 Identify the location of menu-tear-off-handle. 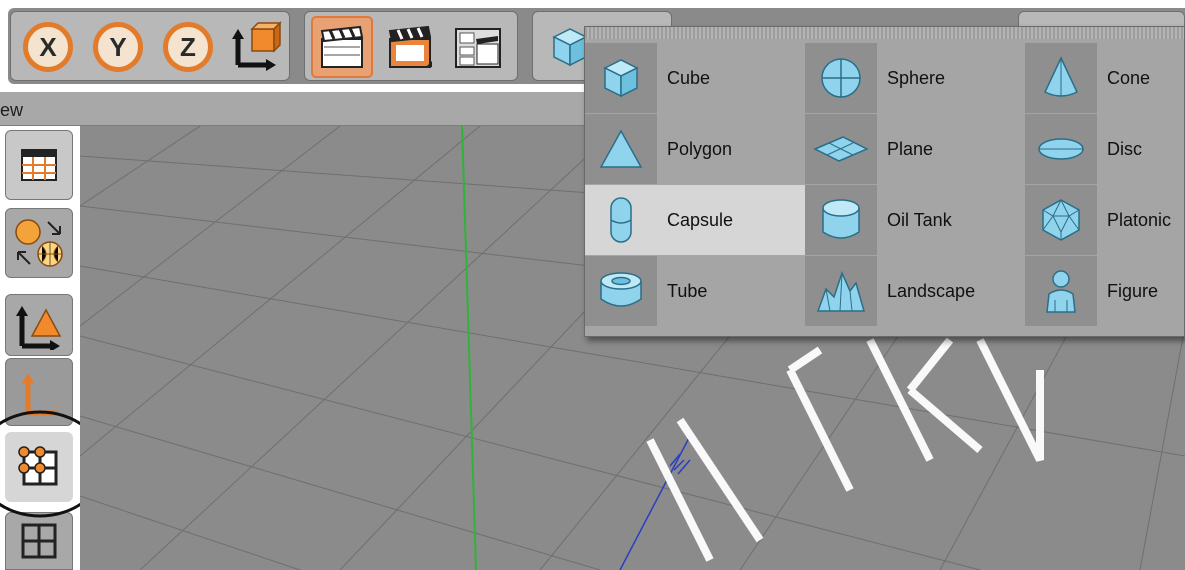
(884, 33).